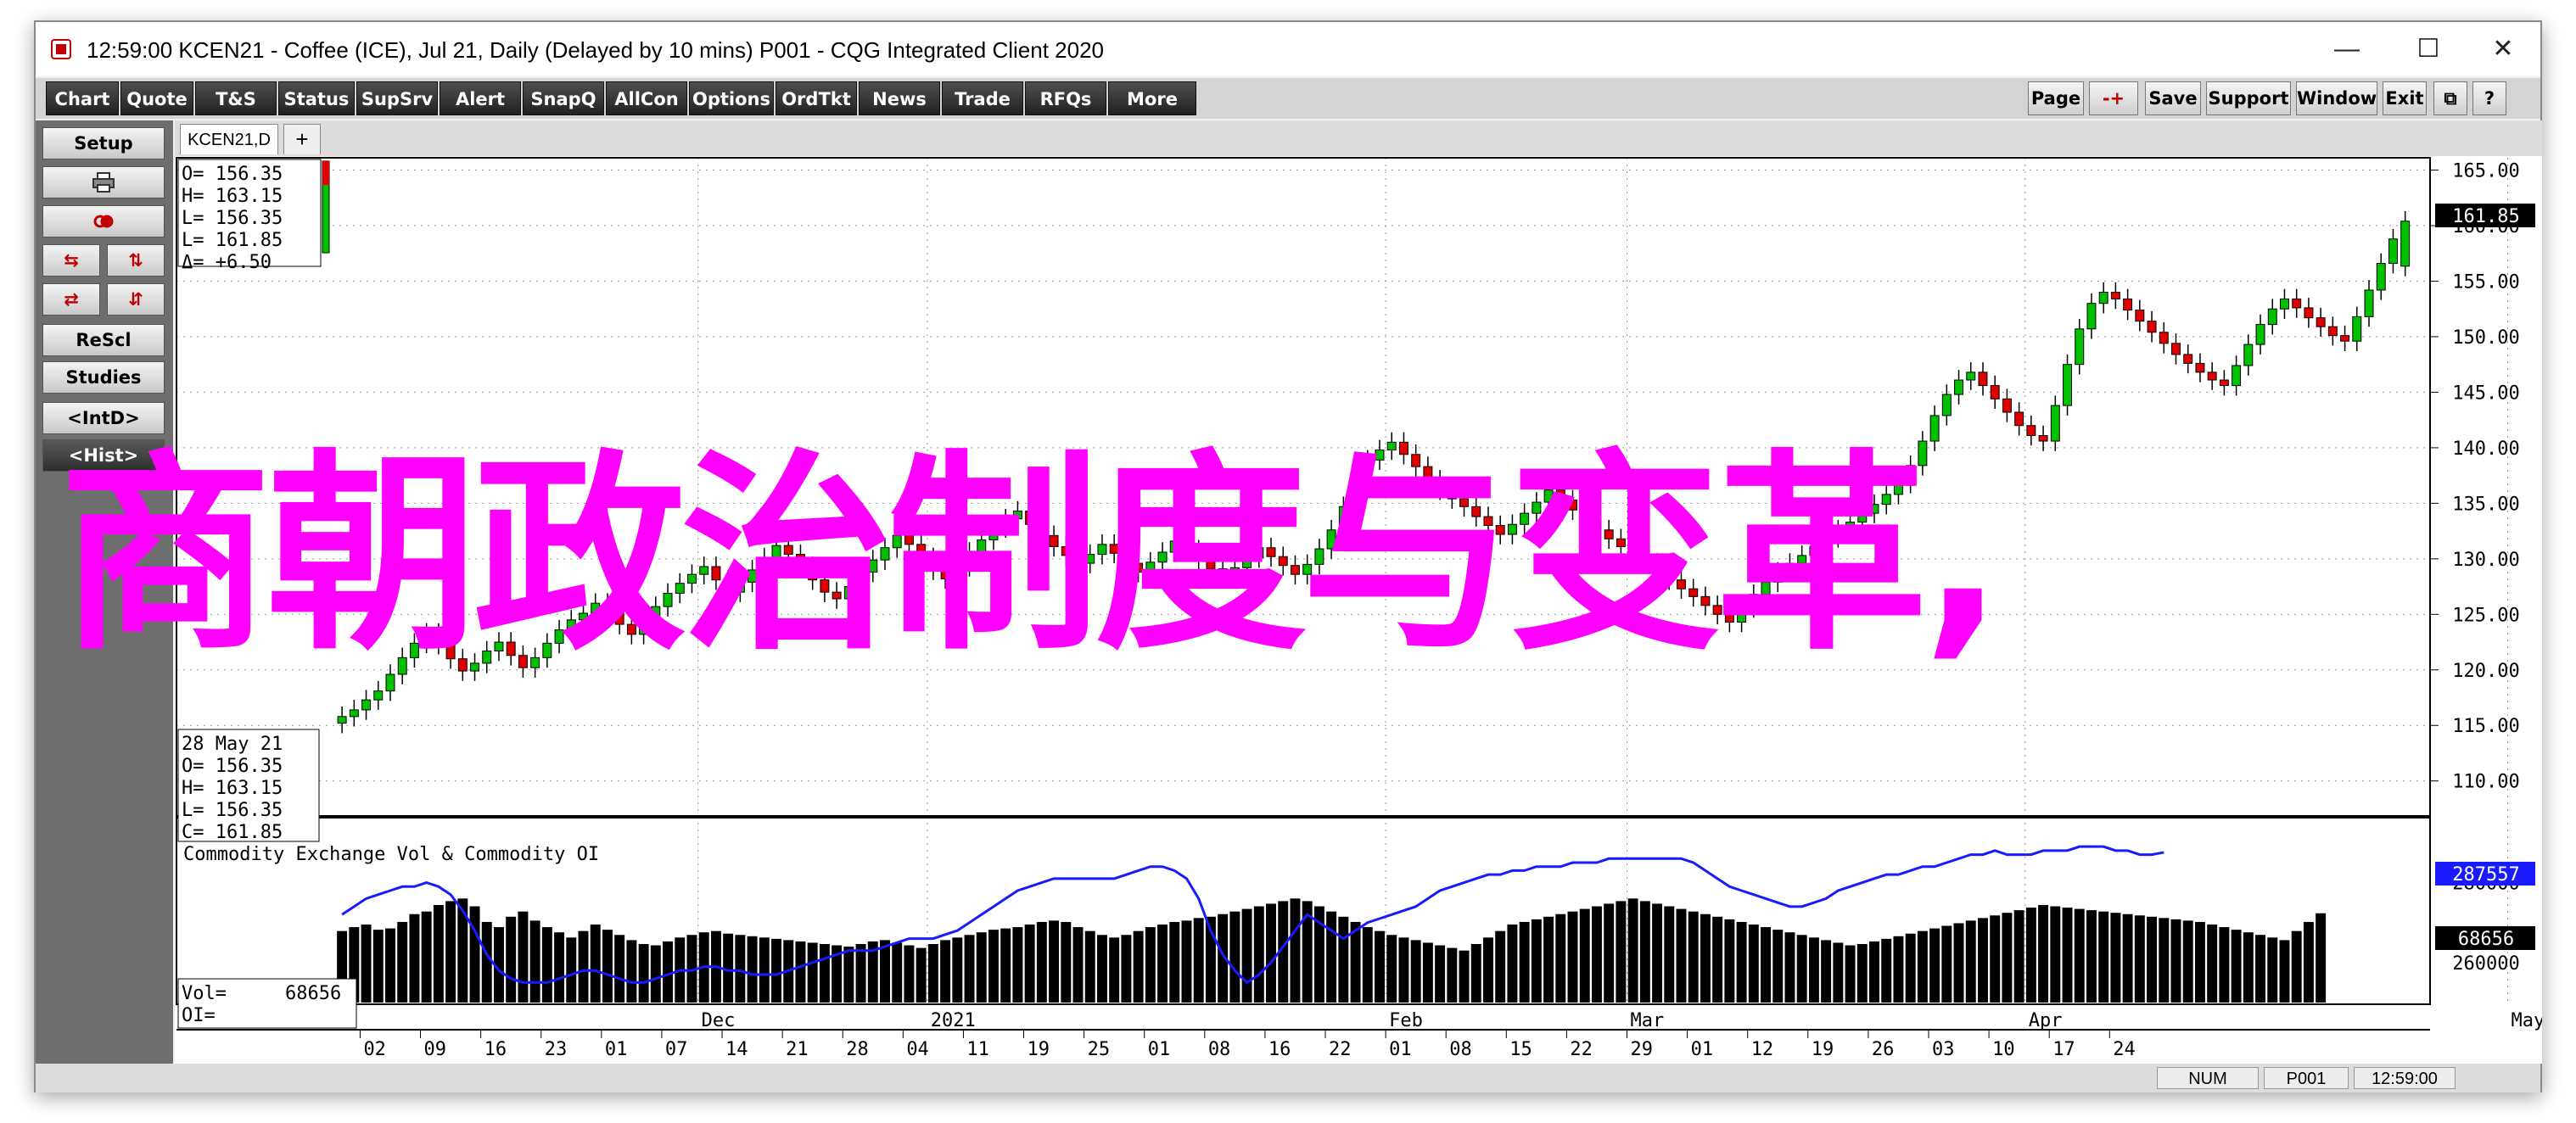 The height and width of the screenshot is (1123, 2576). What do you see at coordinates (103, 418) in the screenshot?
I see `intraday-button: <IntD>` at bounding box center [103, 418].